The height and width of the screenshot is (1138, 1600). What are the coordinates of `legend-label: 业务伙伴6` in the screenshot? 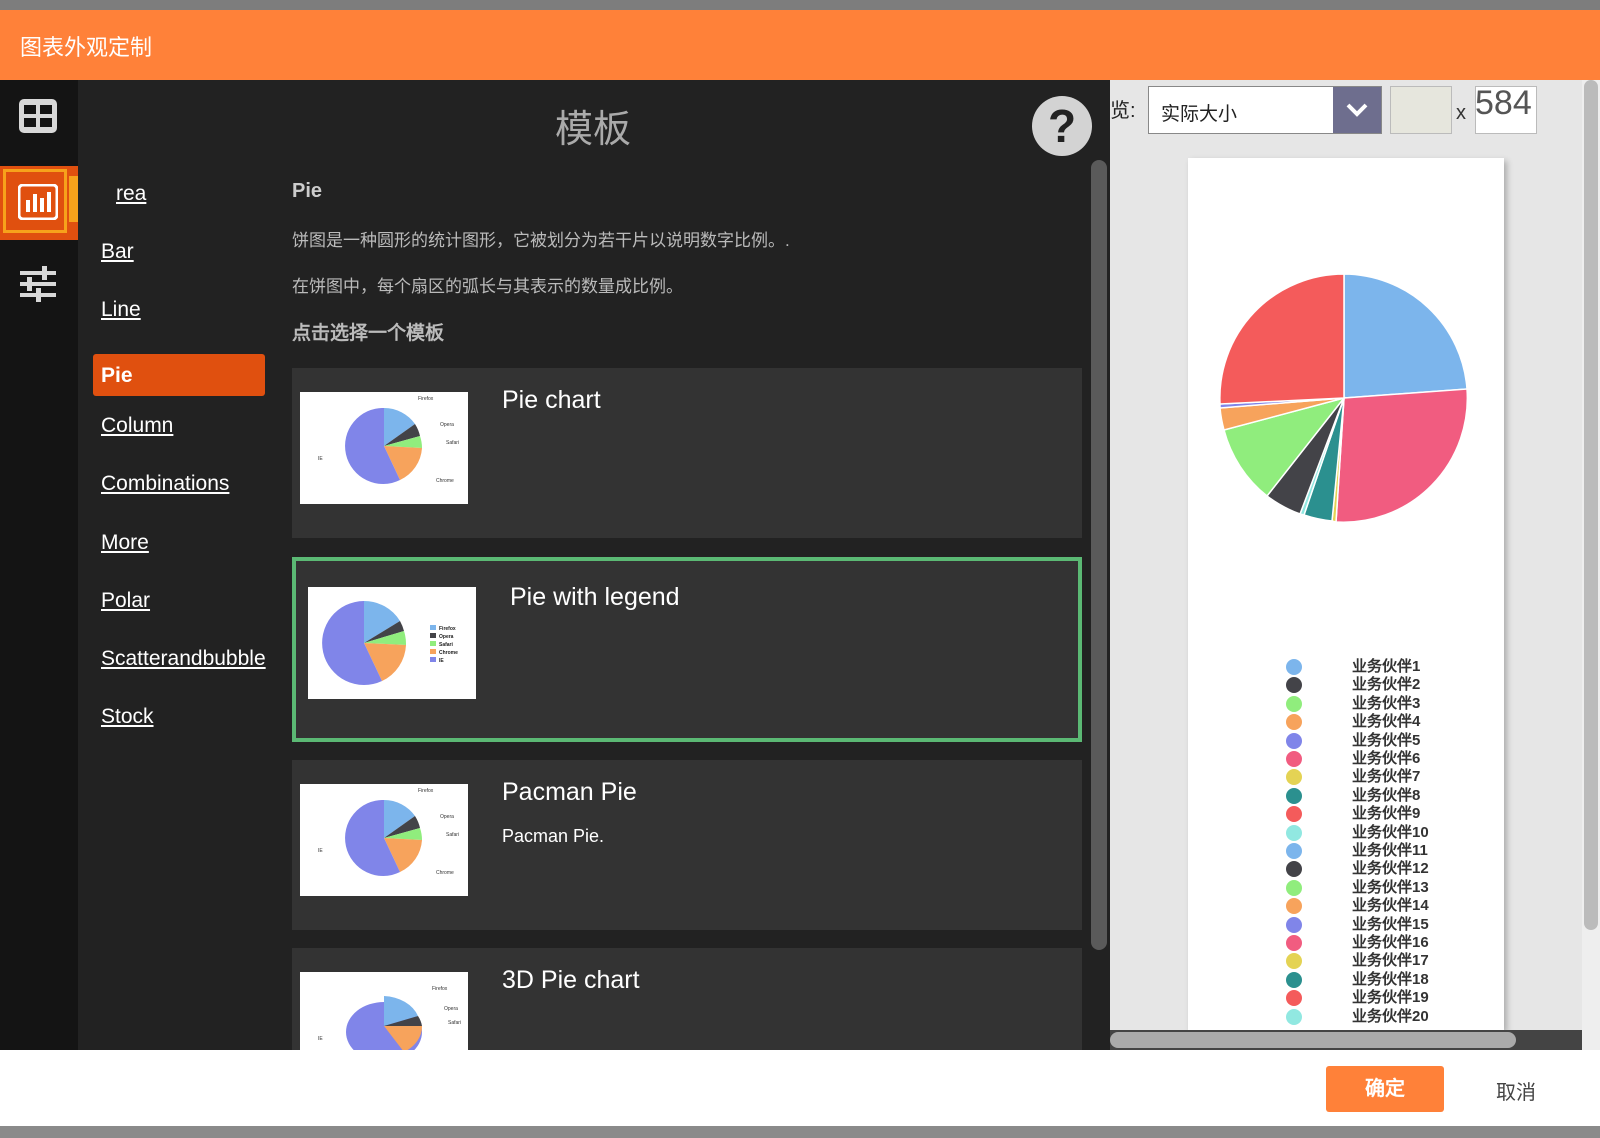 It's located at (1386, 758).